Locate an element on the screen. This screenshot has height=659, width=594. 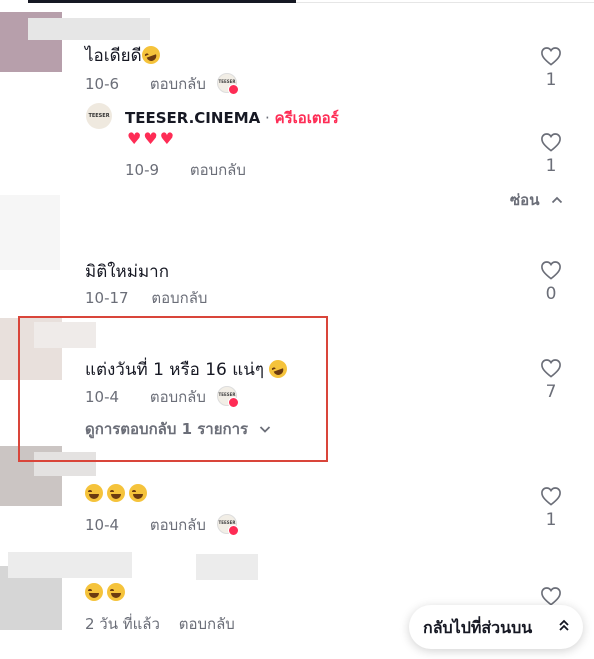
top-divider-light is located at coordinates (445, 2).